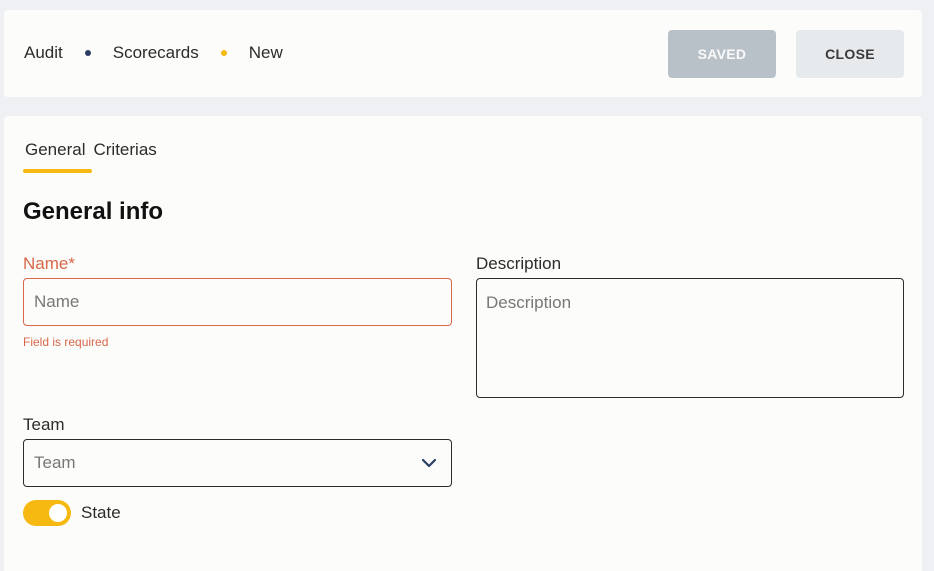 The height and width of the screenshot is (571, 934). What do you see at coordinates (237, 463) in the screenshot?
I see `team-select: Team` at bounding box center [237, 463].